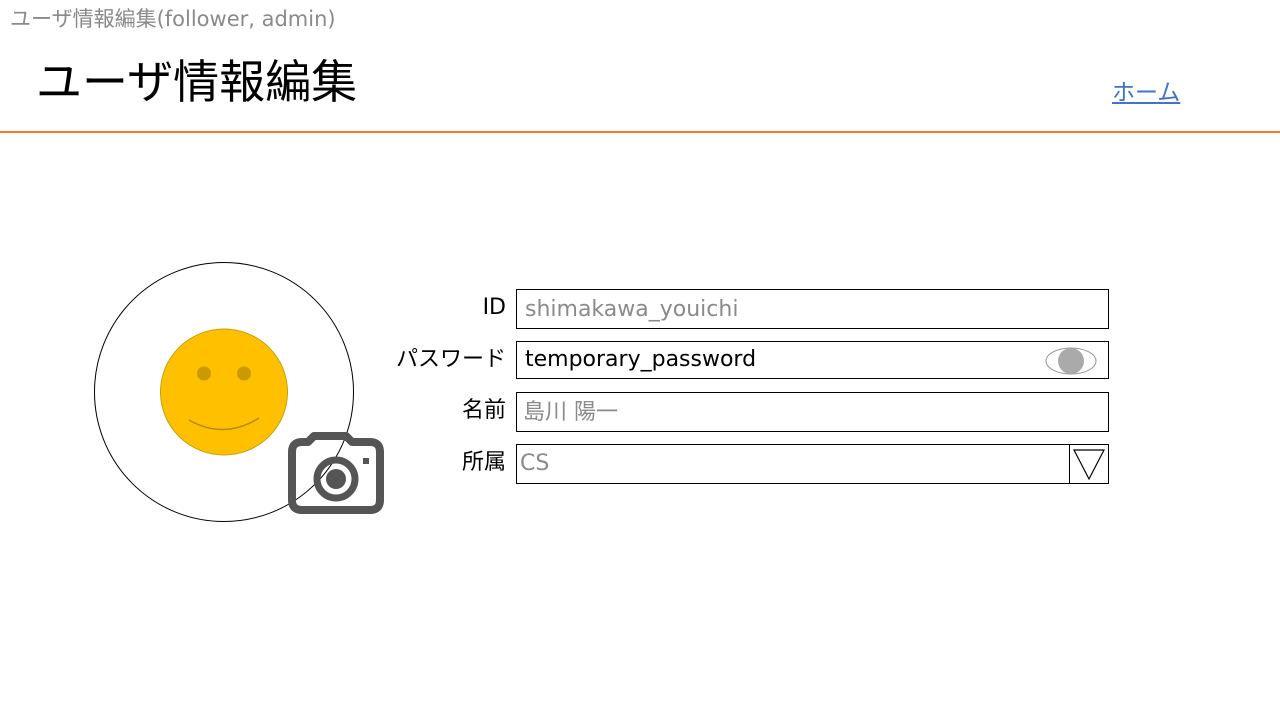 This screenshot has width=1280, height=720. I want to click on password-label: パスワード, so click(450, 359).